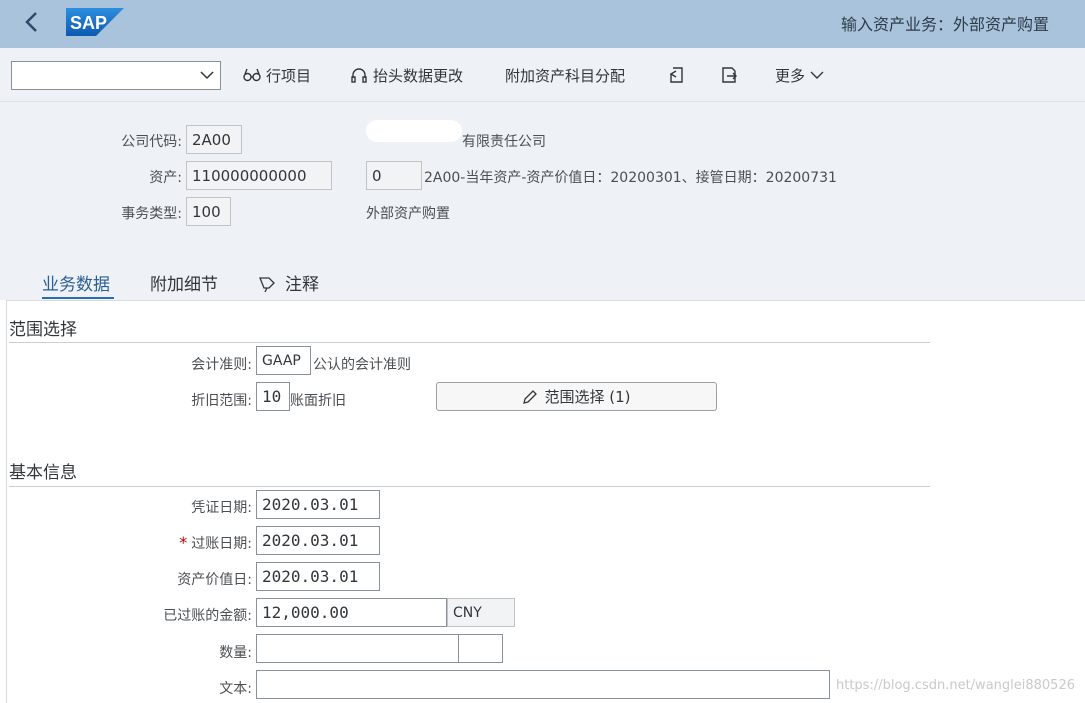 The image size is (1085, 703). What do you see at coordinates (318, 540) in the screenshot?
I see `posting-date-field: 2020.03.01` at bounding box center [318, 540].